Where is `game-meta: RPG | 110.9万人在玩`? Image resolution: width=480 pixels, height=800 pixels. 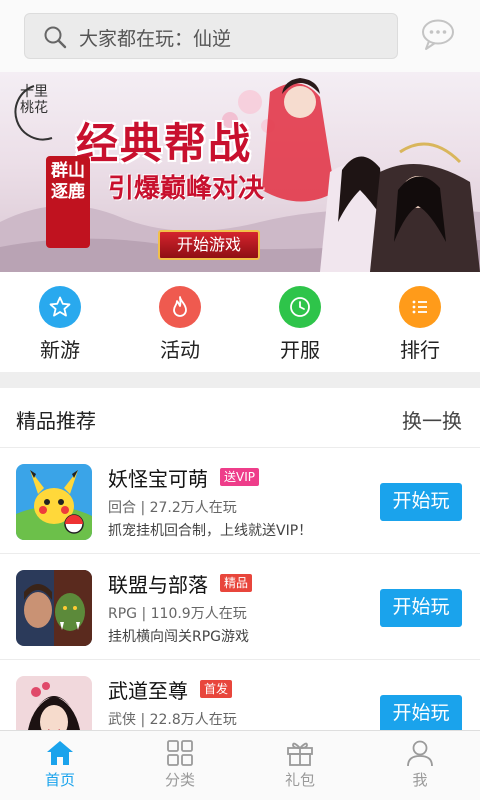
game-meta: RPG | 110.9万人在玩 is located at coordinates (177, 614).